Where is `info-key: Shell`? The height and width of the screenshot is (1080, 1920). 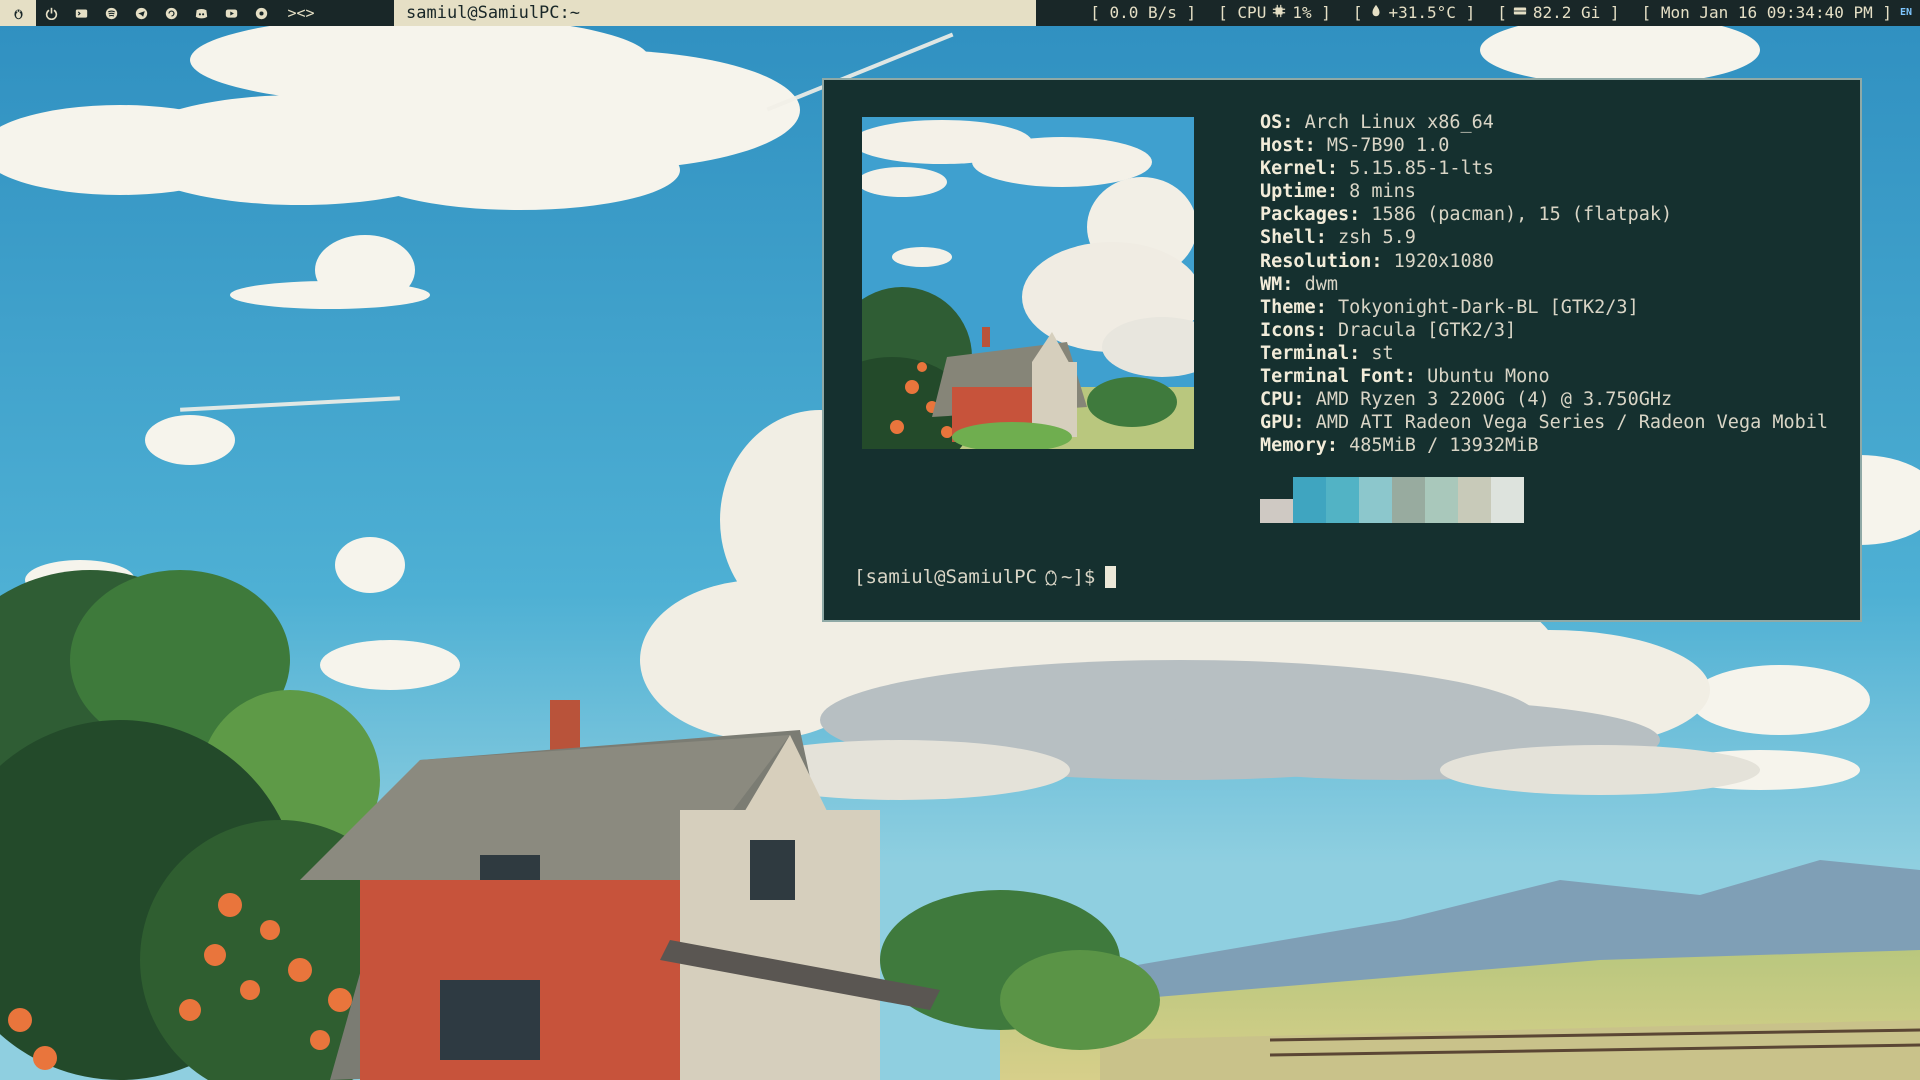 info-key: Shell is located at coordinates (1288, 238).